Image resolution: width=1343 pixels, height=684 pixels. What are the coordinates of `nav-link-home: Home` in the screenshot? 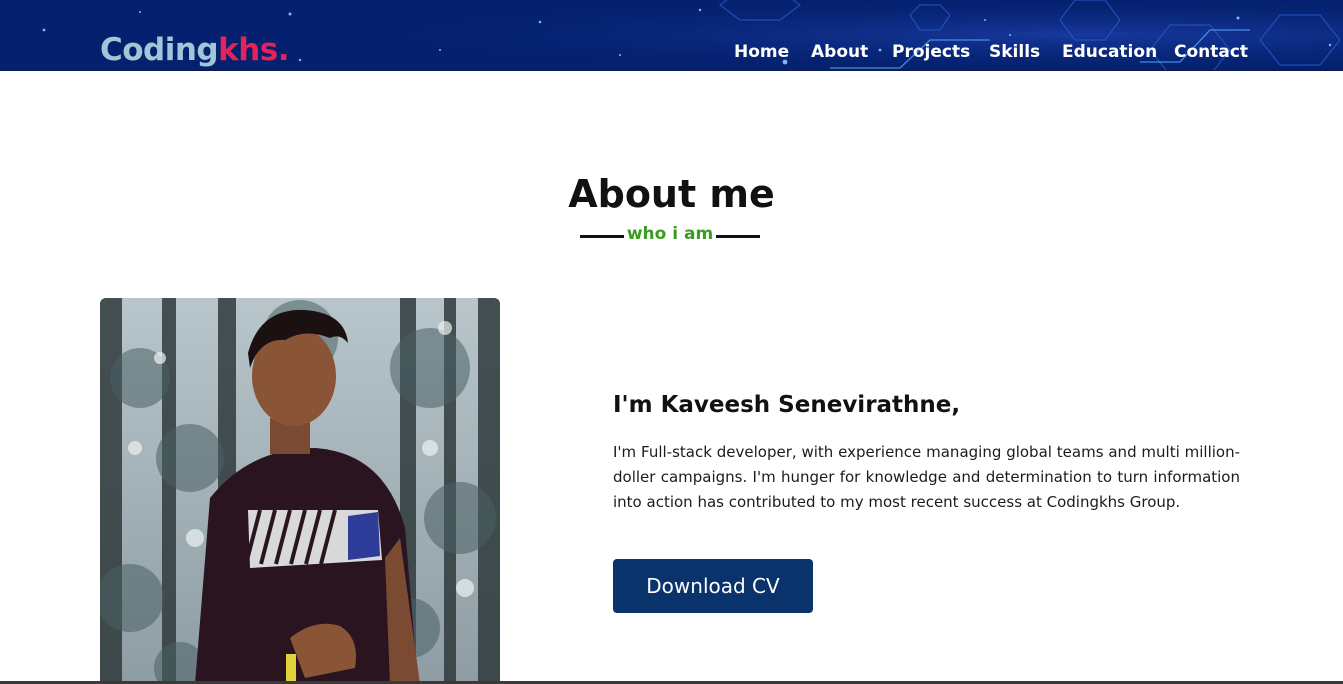 It's located at (761, 52).